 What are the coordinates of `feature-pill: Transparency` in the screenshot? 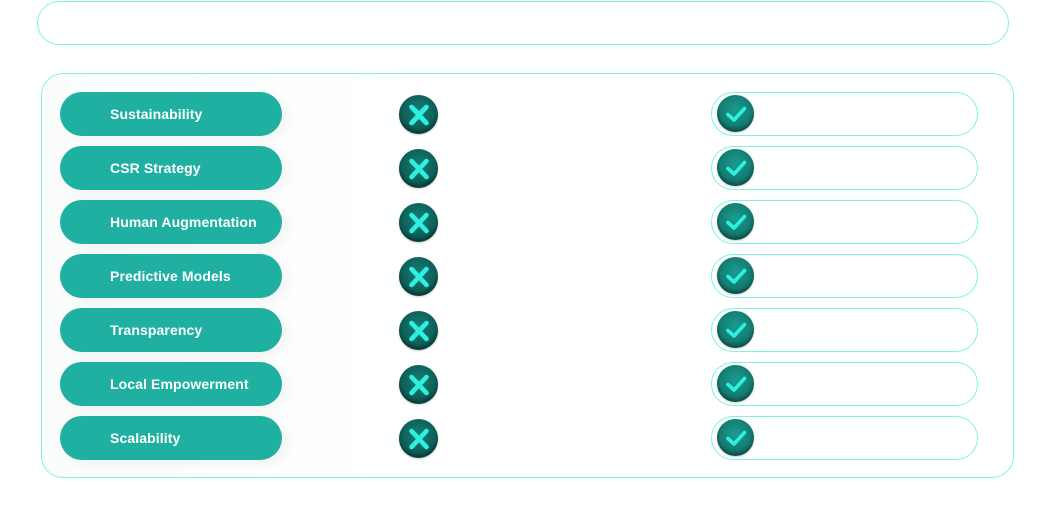 It's located at (171, 330).